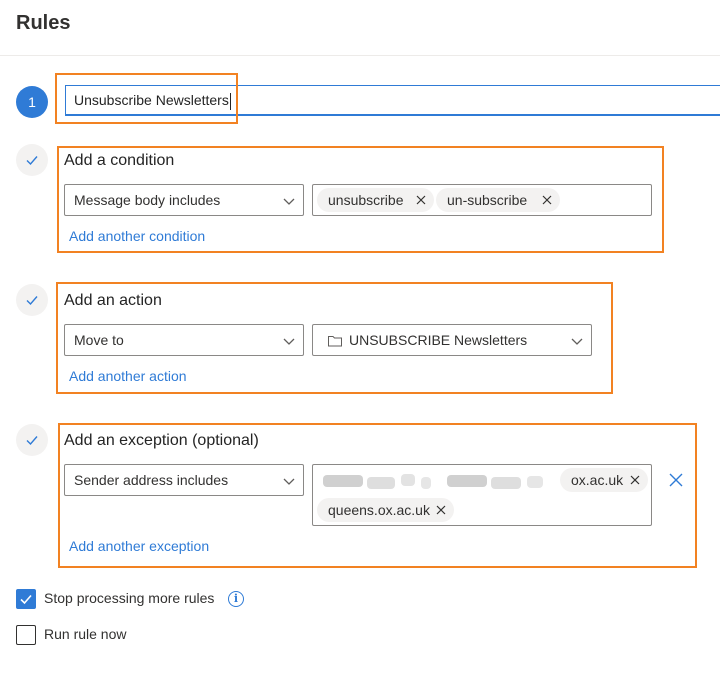 This screenshot has height=687, width=720. Describe the element at coordinates (146, 98) in the screenshot. I see `highlight-box-name` at that location.